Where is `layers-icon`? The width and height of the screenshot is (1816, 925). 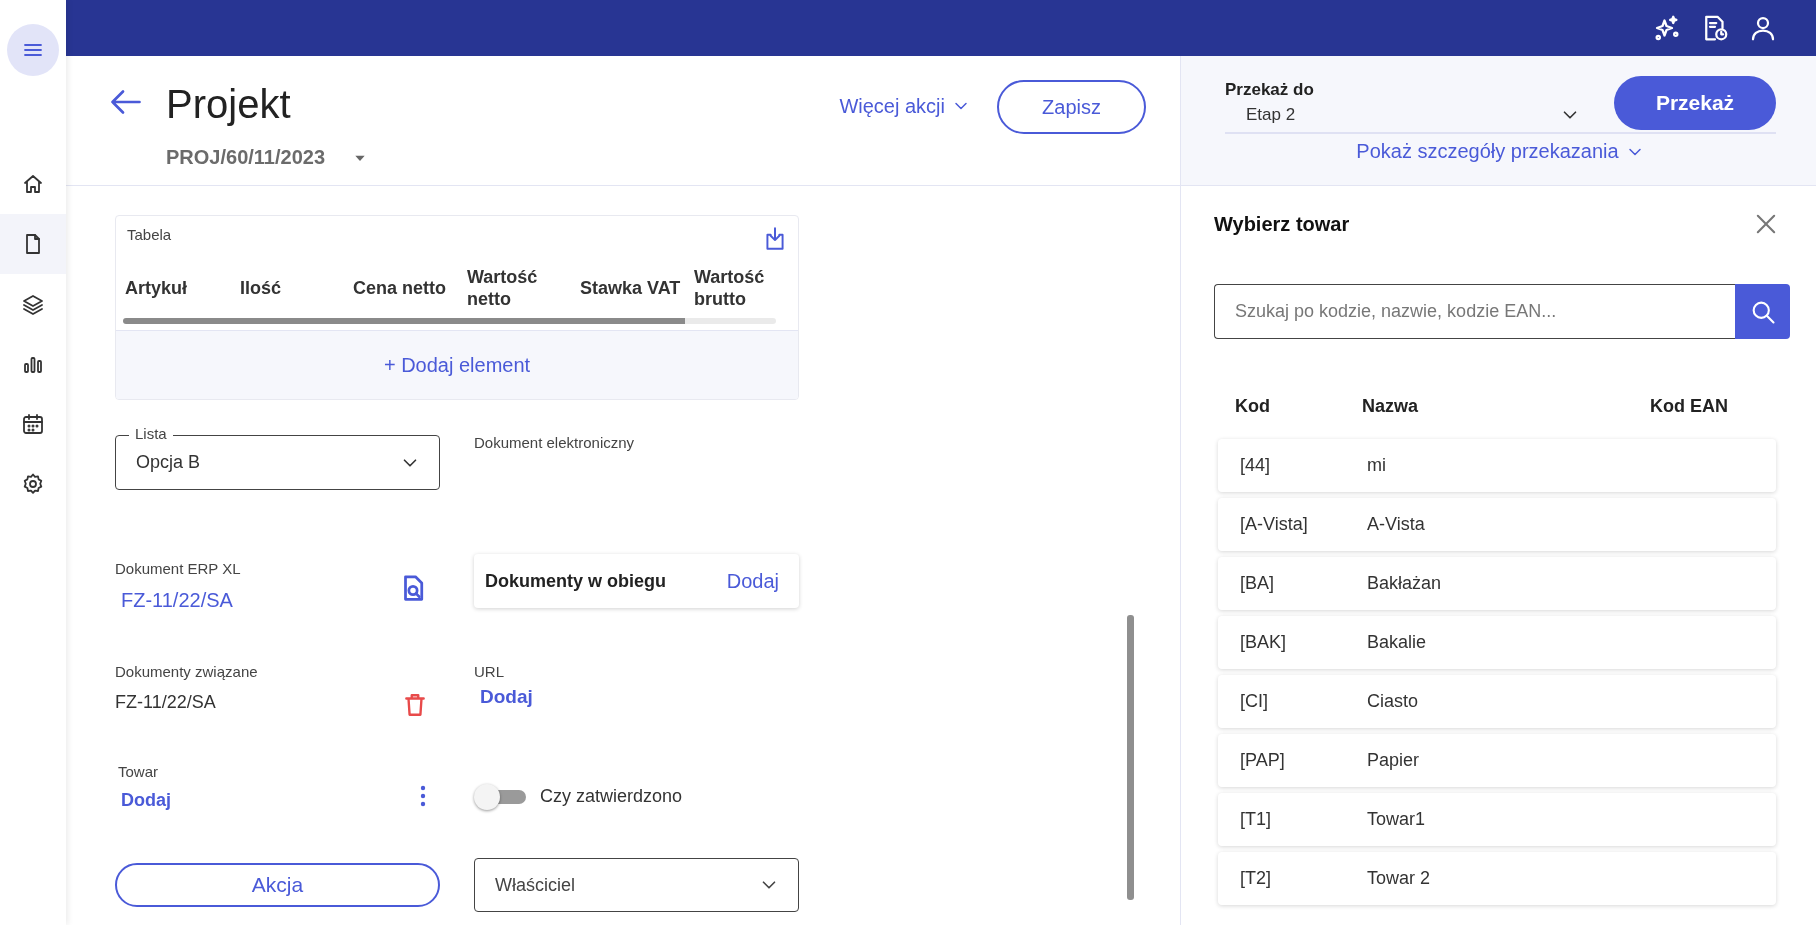
layers-icon is located at coordinates (33, 304).